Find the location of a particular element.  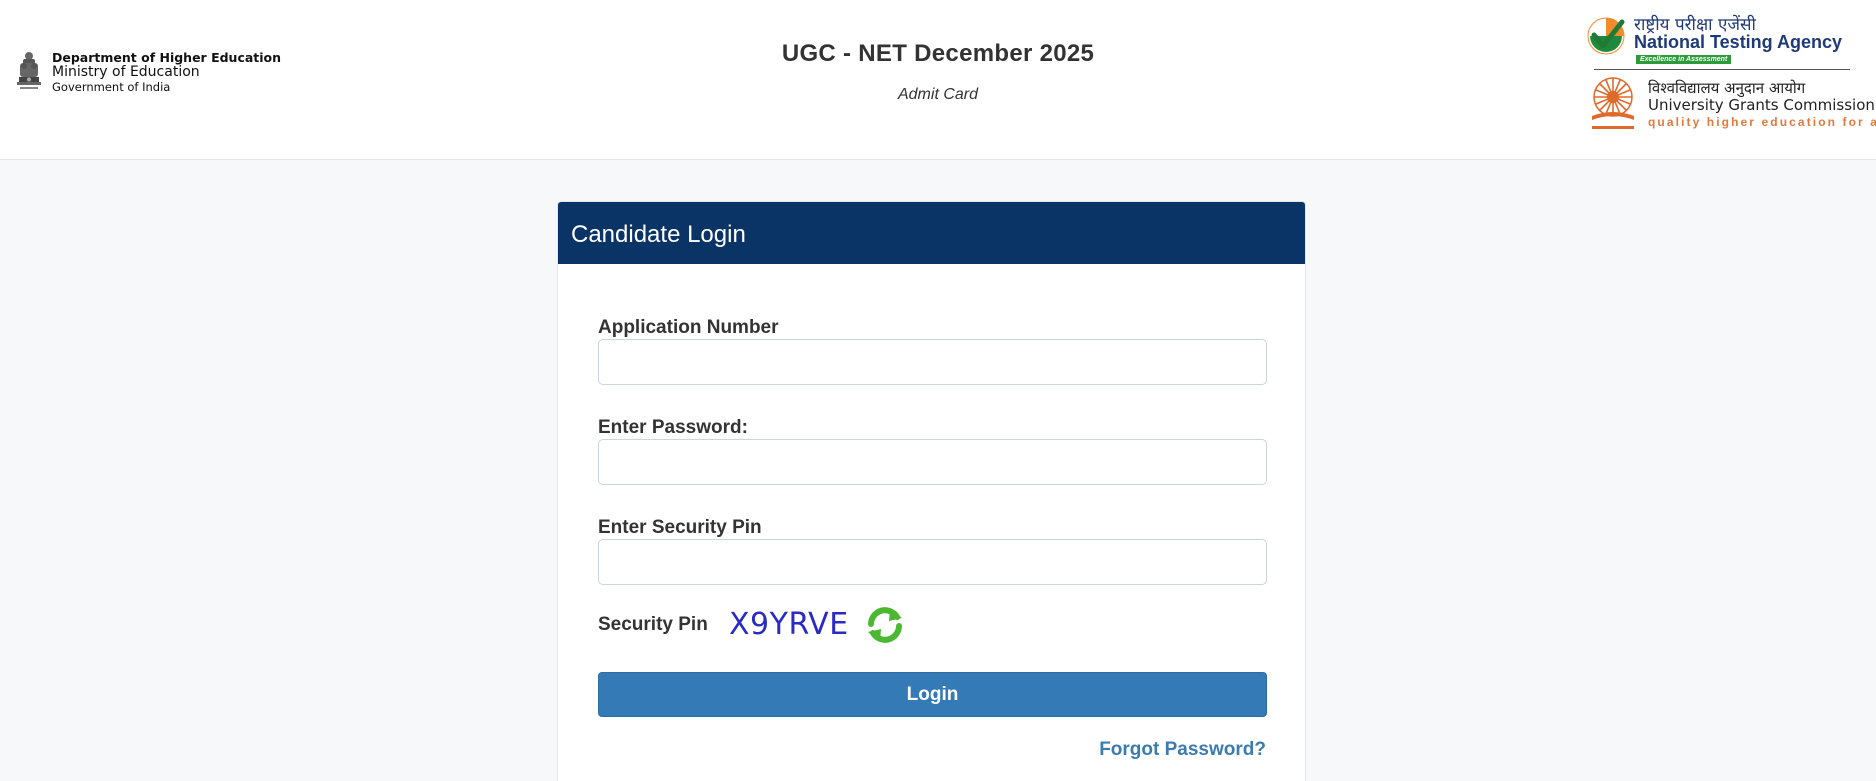

captcha-label: Security Pin is located at coordinates (653, 624).